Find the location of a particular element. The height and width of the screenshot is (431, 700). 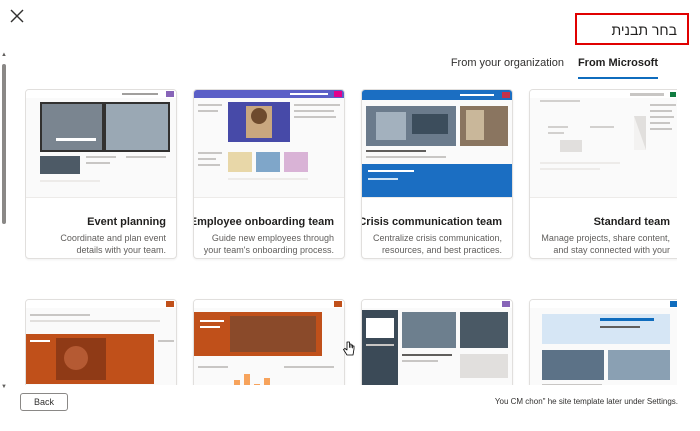

scroll-thumb is located at coordinates (4, 144).